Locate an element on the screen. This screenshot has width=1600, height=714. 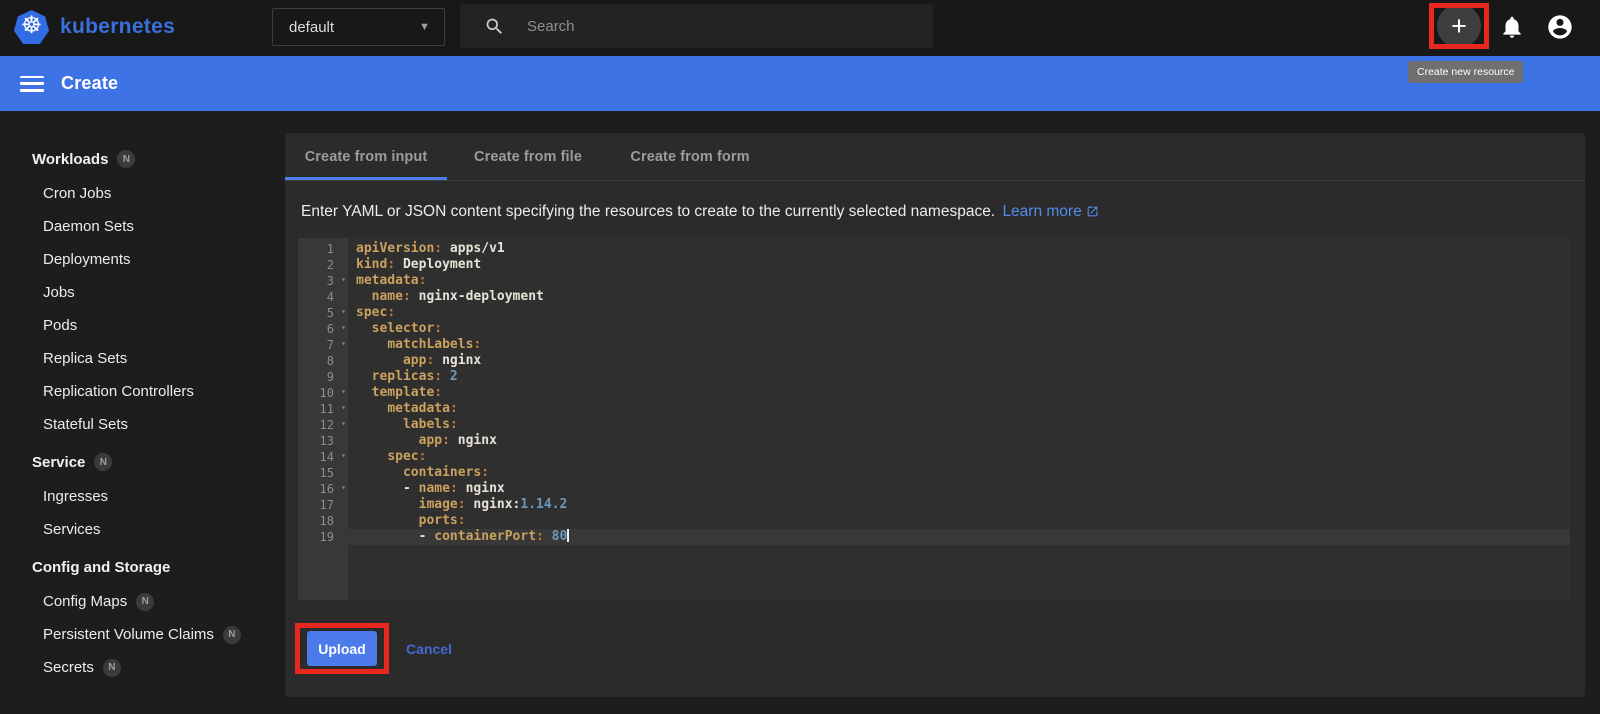
line-number: 4 is located at coordinates (330, 297).